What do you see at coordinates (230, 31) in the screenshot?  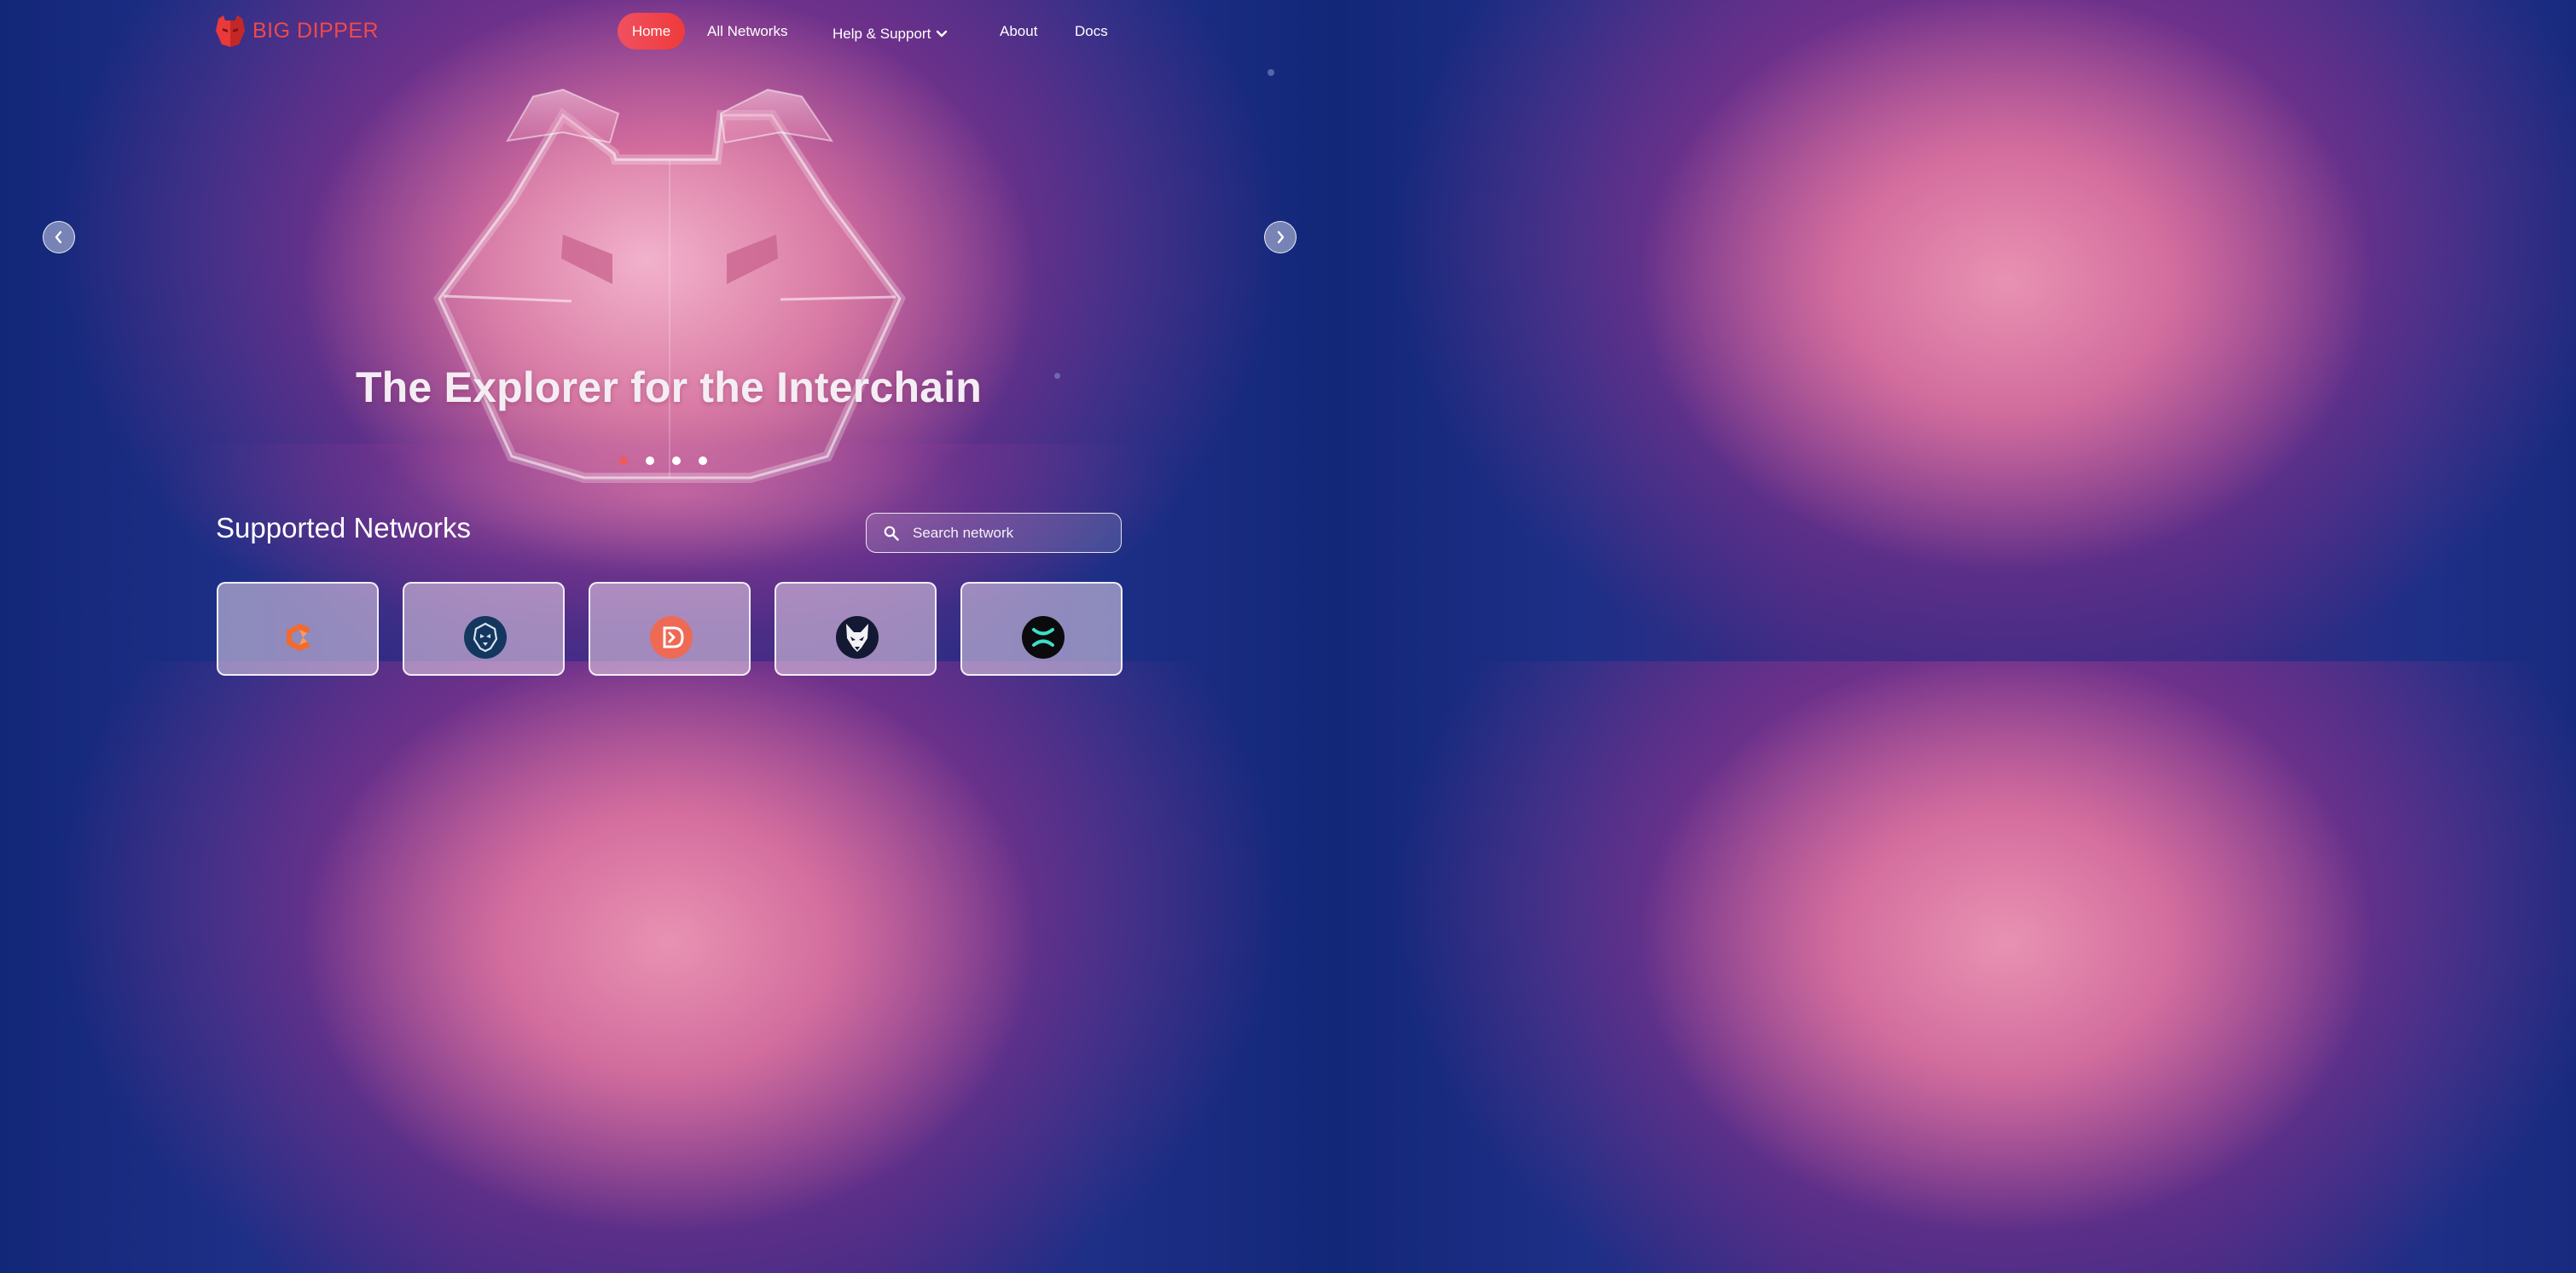 I see `bear-logo-icon` at bounding box center [230, 31].